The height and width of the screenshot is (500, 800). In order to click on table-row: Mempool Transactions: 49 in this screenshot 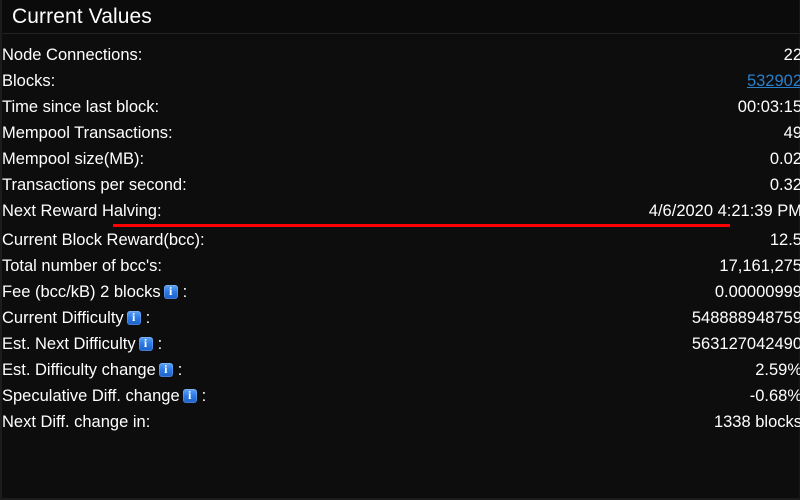, I will do `click(401, 133)`.